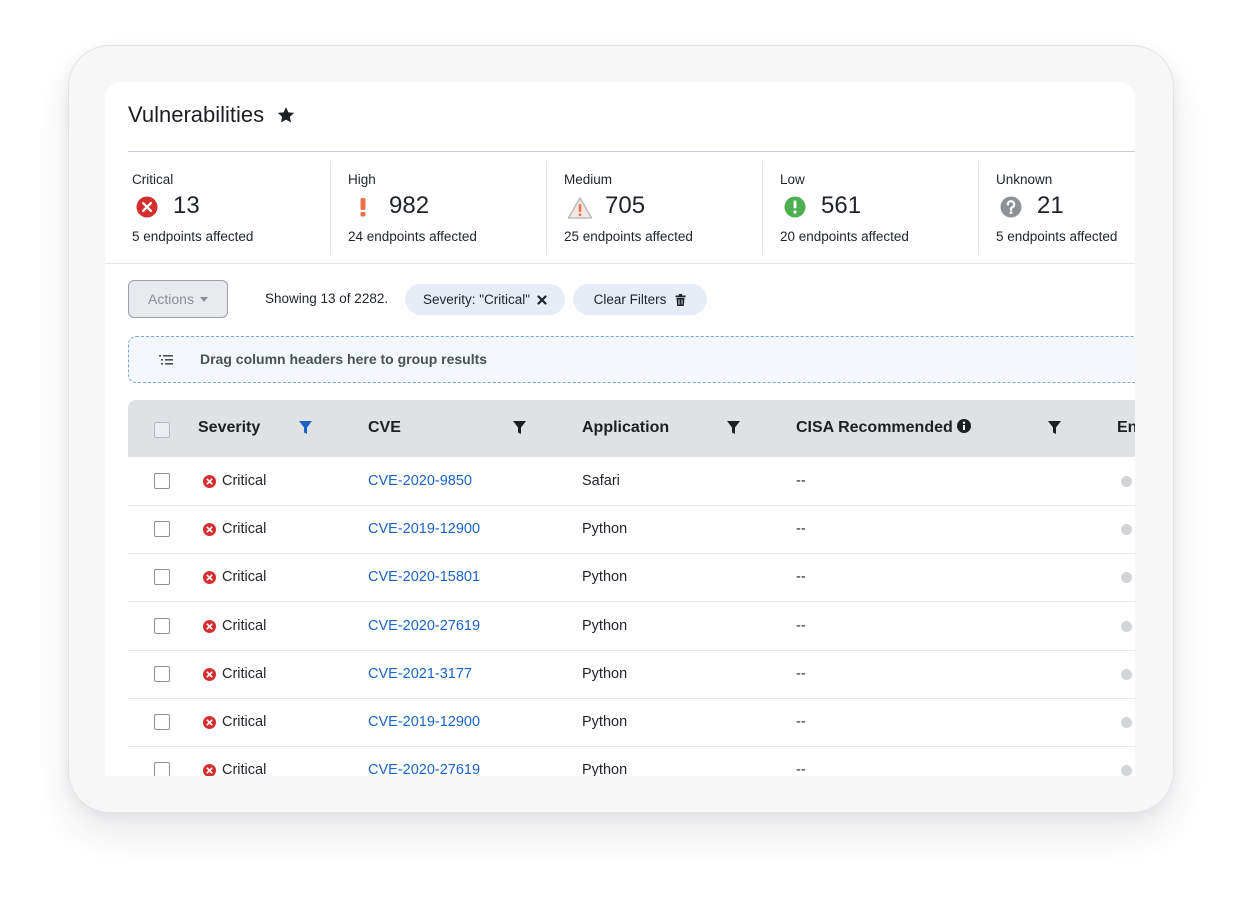 This screenshot has width=1239, height=901. Describe the element at coordinates (795, 207) in the screenshot. I see `exclamation-circle-icon` at that location.